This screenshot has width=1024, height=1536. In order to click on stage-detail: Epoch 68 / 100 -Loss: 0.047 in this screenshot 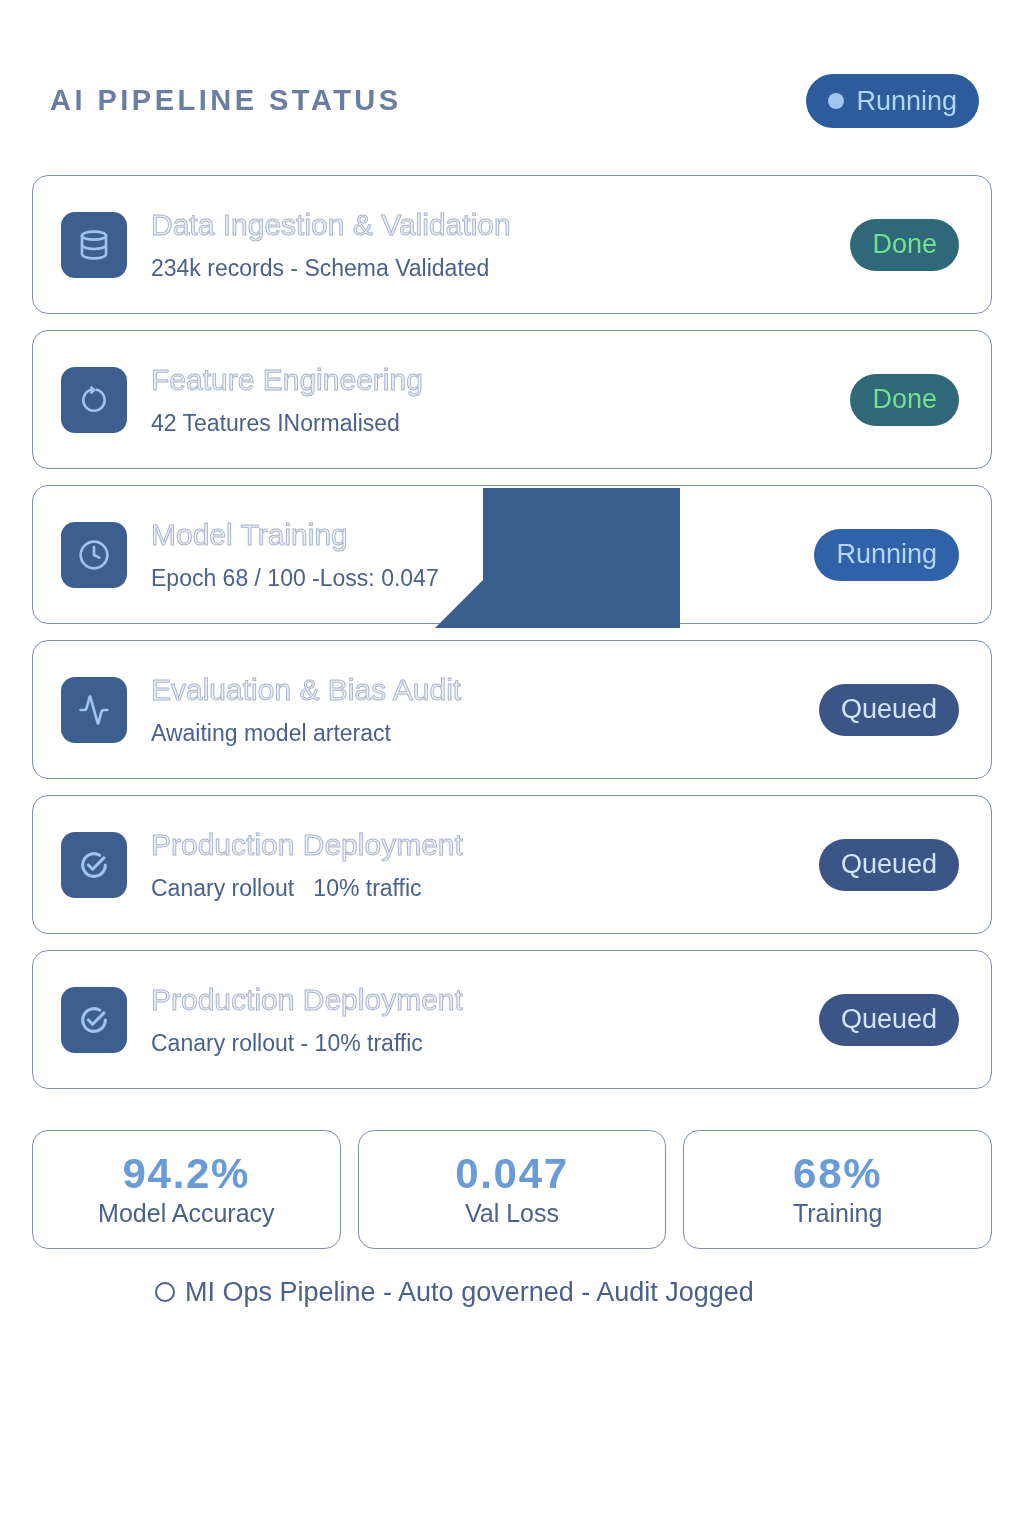, I will do `click(295, 578)`.